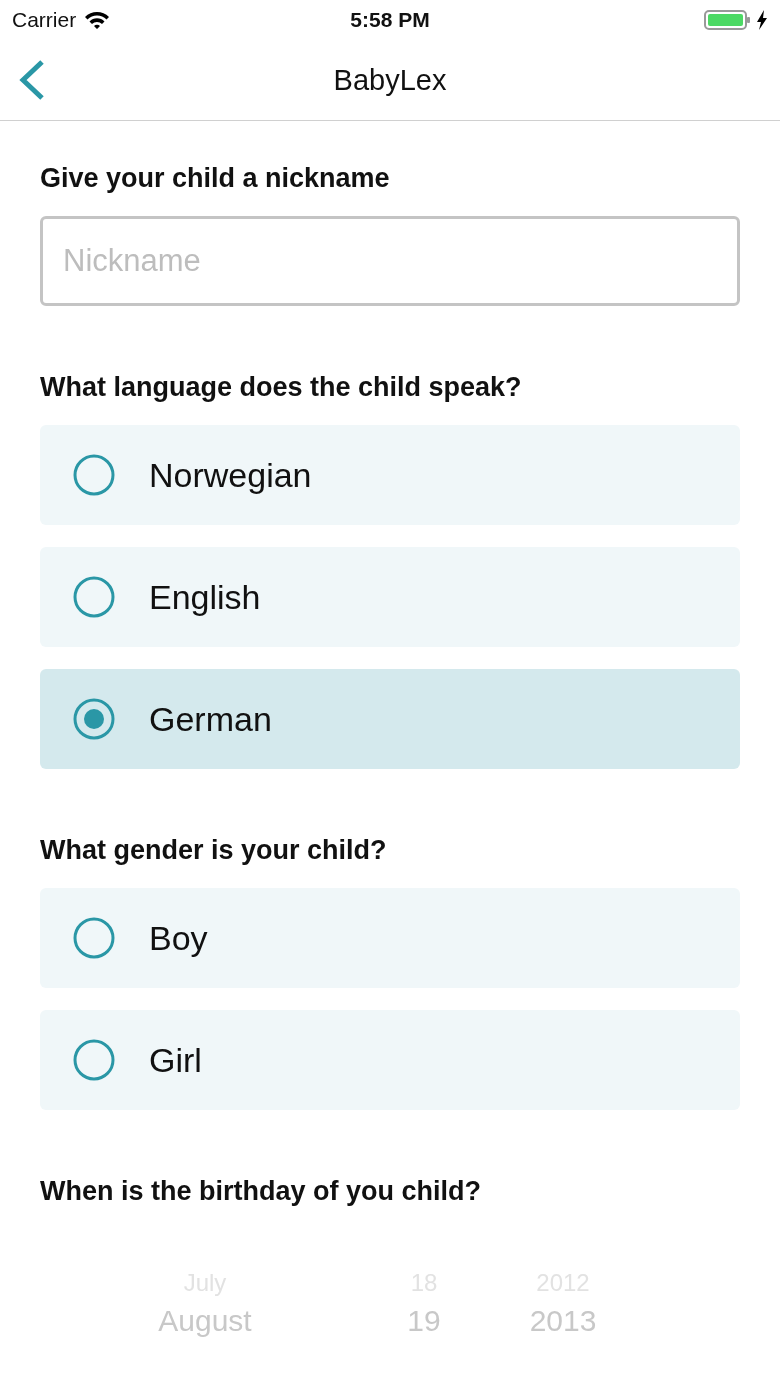 The image size is (780, 1387). I want to click on clock-time: 5:58 PM, so click(390, 19).